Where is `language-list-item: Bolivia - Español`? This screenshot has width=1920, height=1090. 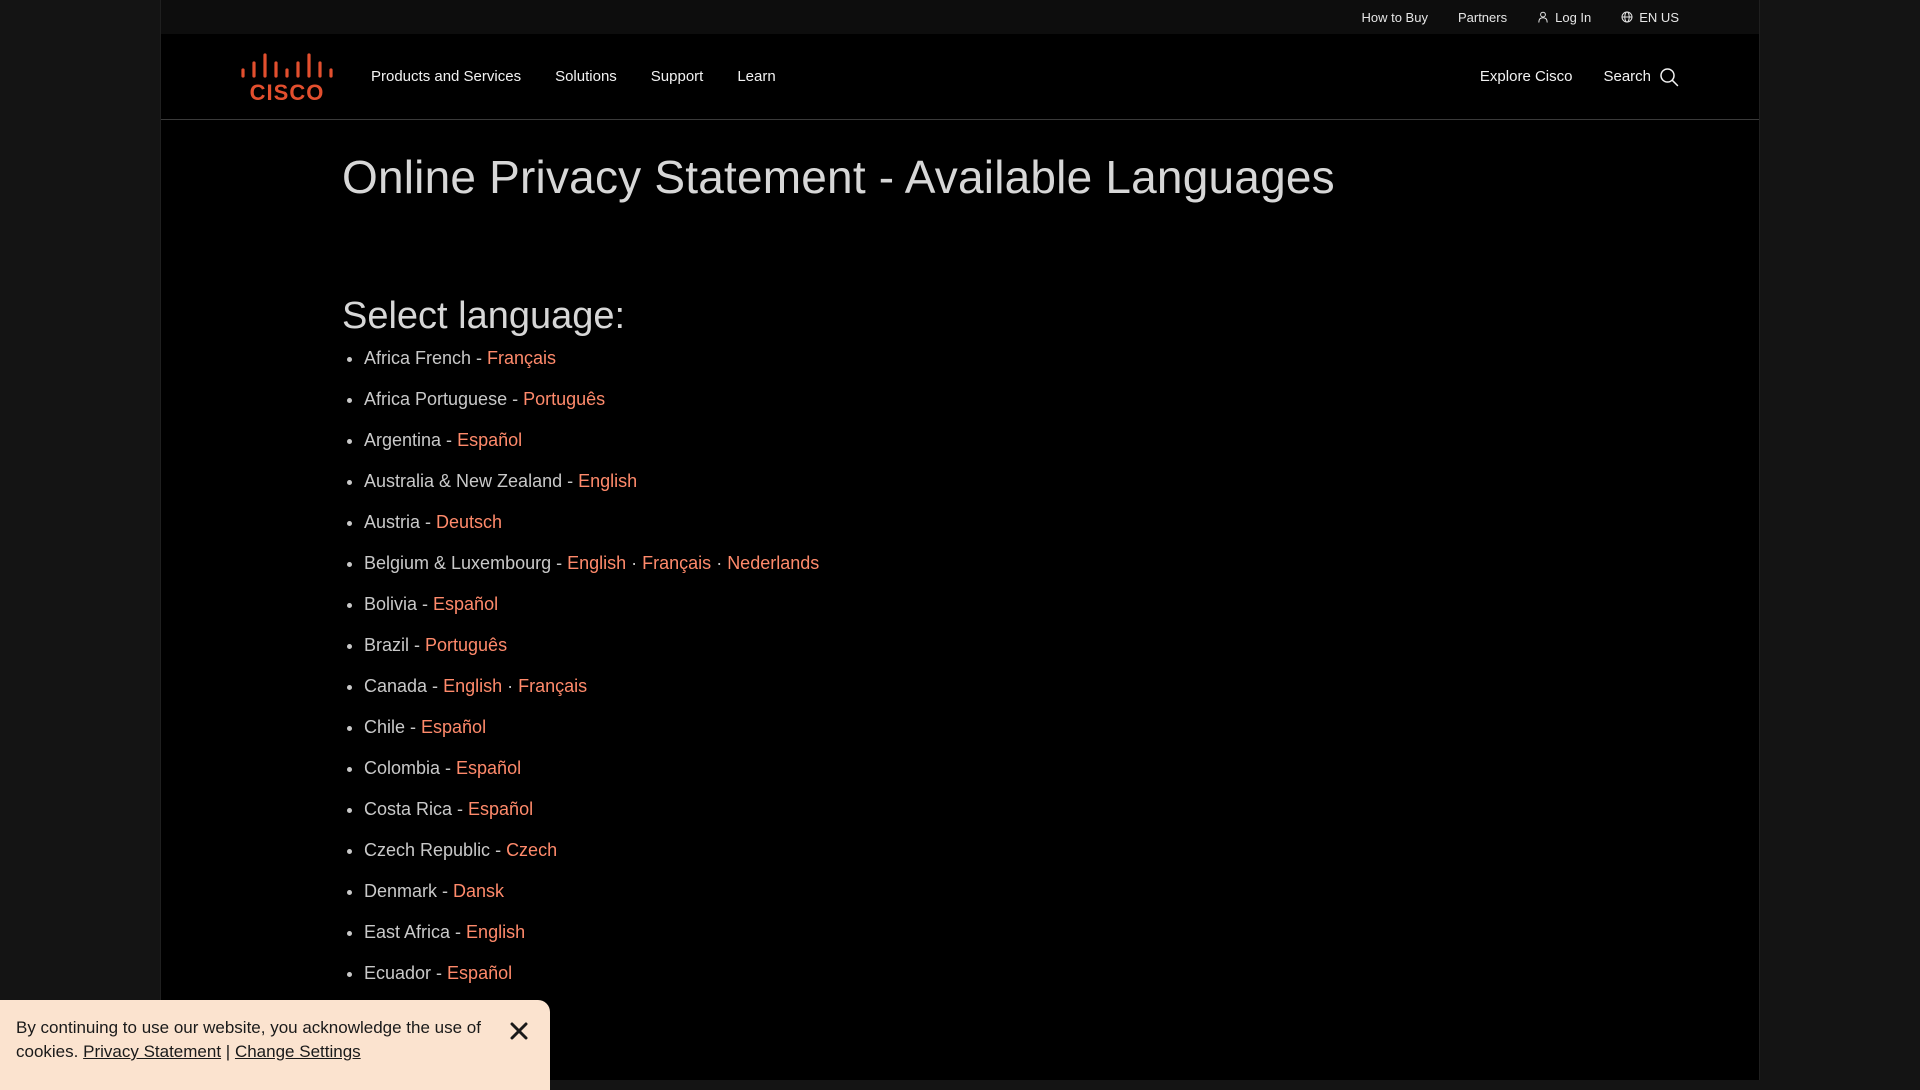 language-list-item: Bolivia - Español is located at coordinates (953, 612).